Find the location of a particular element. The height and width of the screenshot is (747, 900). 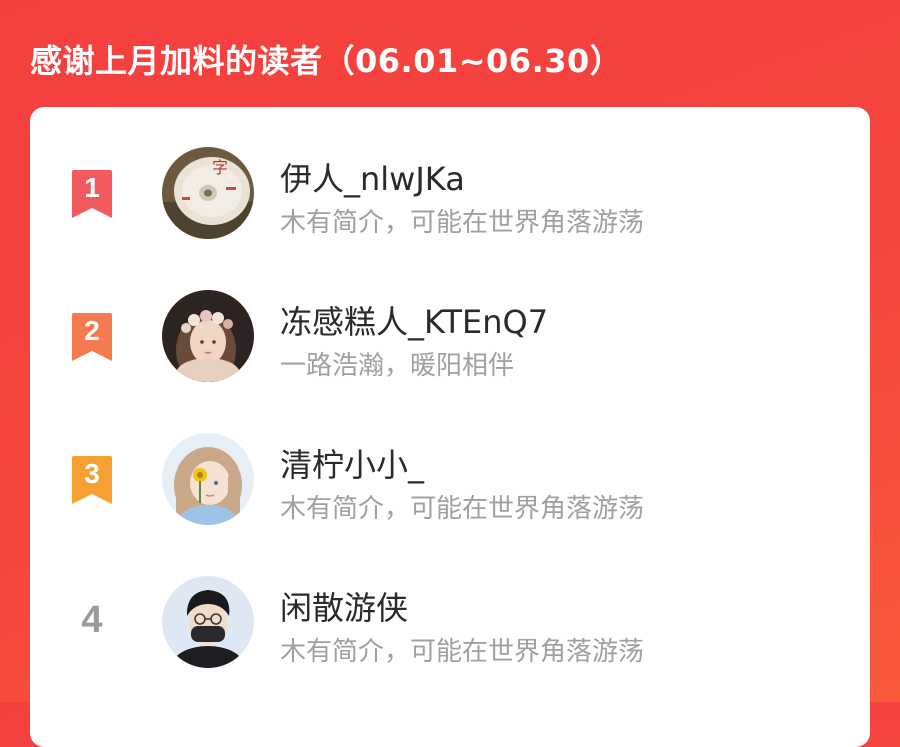

cd-disc-avatar-icon: 字 is located at coordinates (208, 193).